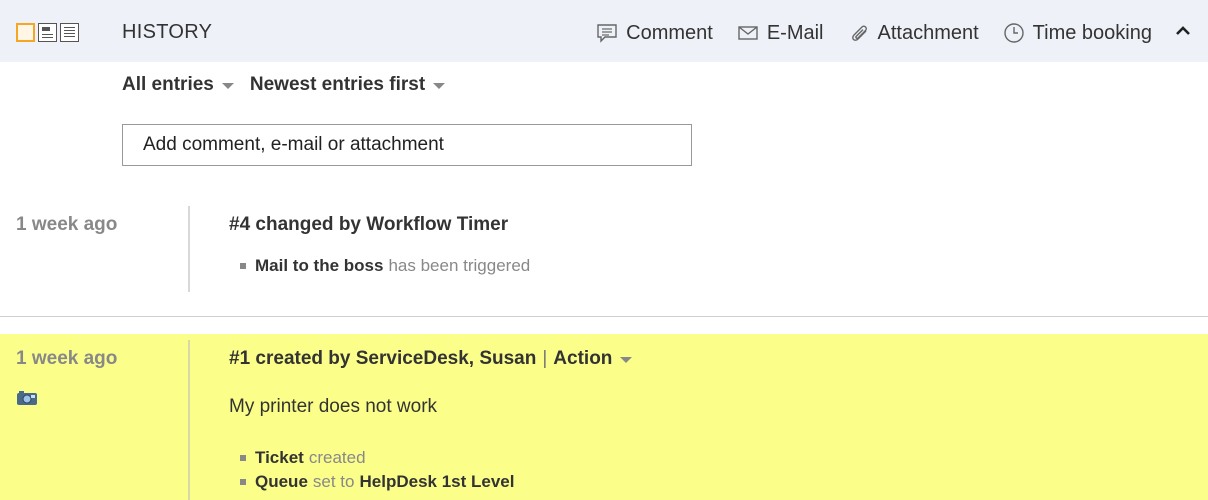 The height and width of the screenshot is (500, 1208). I want to click on history-actions: Comment E-Mail Attachment Time booking, so click(882, 33).